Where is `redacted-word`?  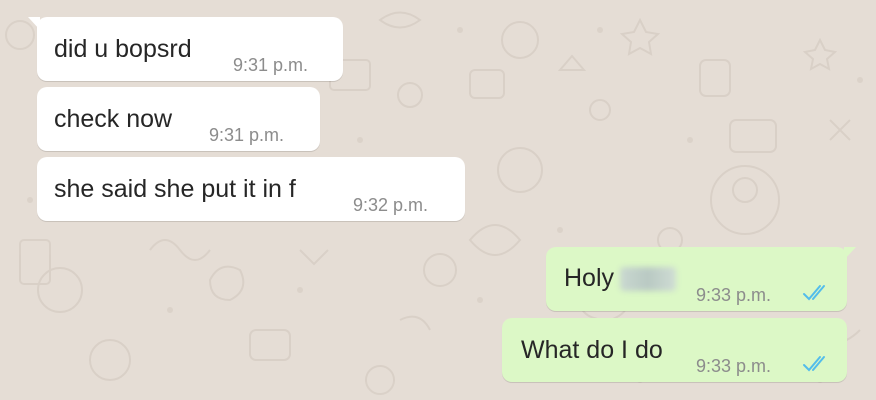
redacted-word is located at coordinates (648, 279).